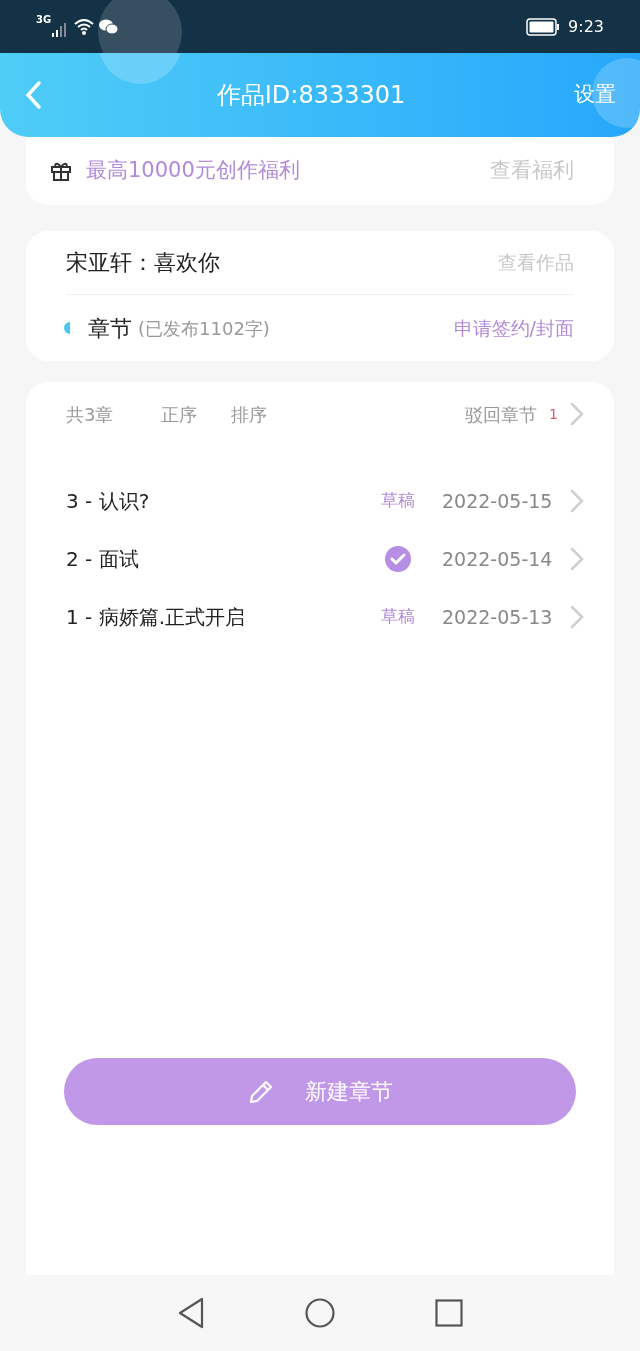  What do you see at coordinates (179, 414) in the screenshot?
I see `order-button: 正序` at bounding box center [179, 414].